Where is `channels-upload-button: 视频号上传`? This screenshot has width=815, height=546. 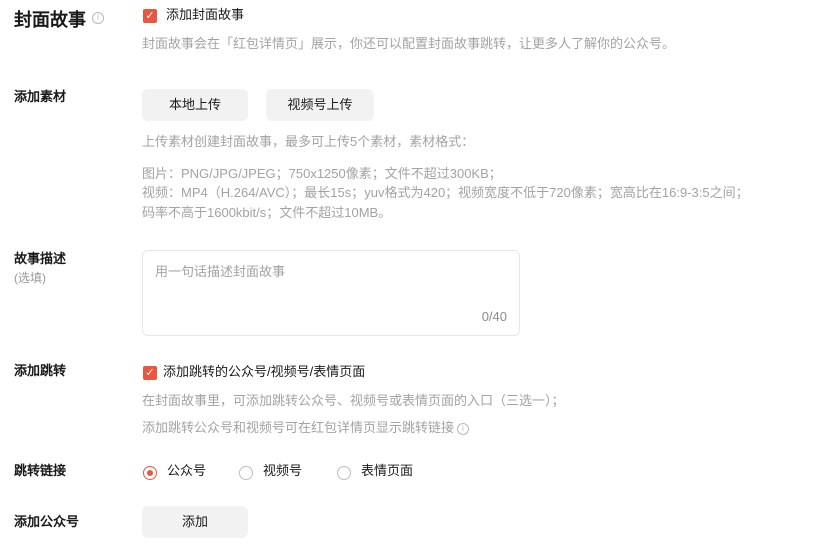
channels-upload-button: 视频号上传 is located at coordinates (320, 105).